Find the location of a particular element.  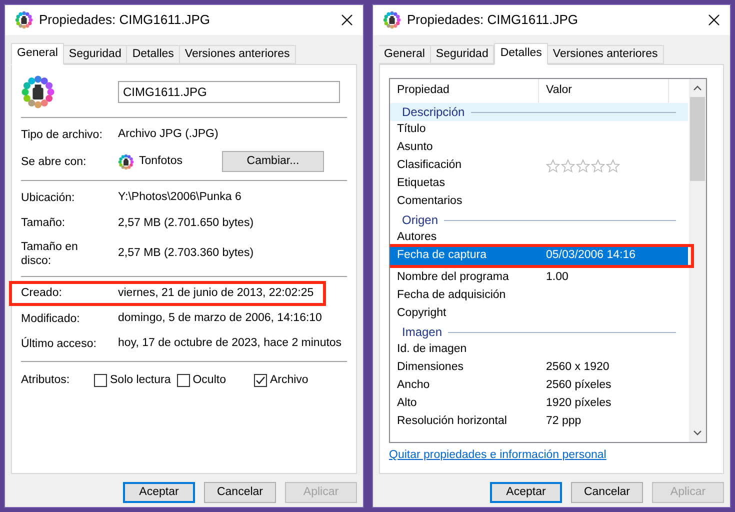

property-row: Ancho 2560 píxeles is located at coordinates (539, 386).